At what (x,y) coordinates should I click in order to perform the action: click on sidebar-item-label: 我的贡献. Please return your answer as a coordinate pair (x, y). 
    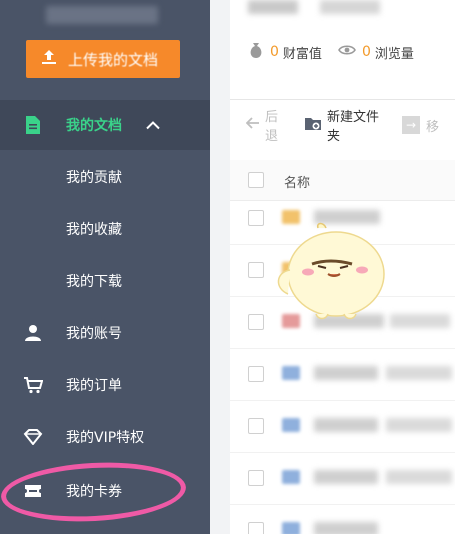
    Looking at the image, I should click on (94, 178).